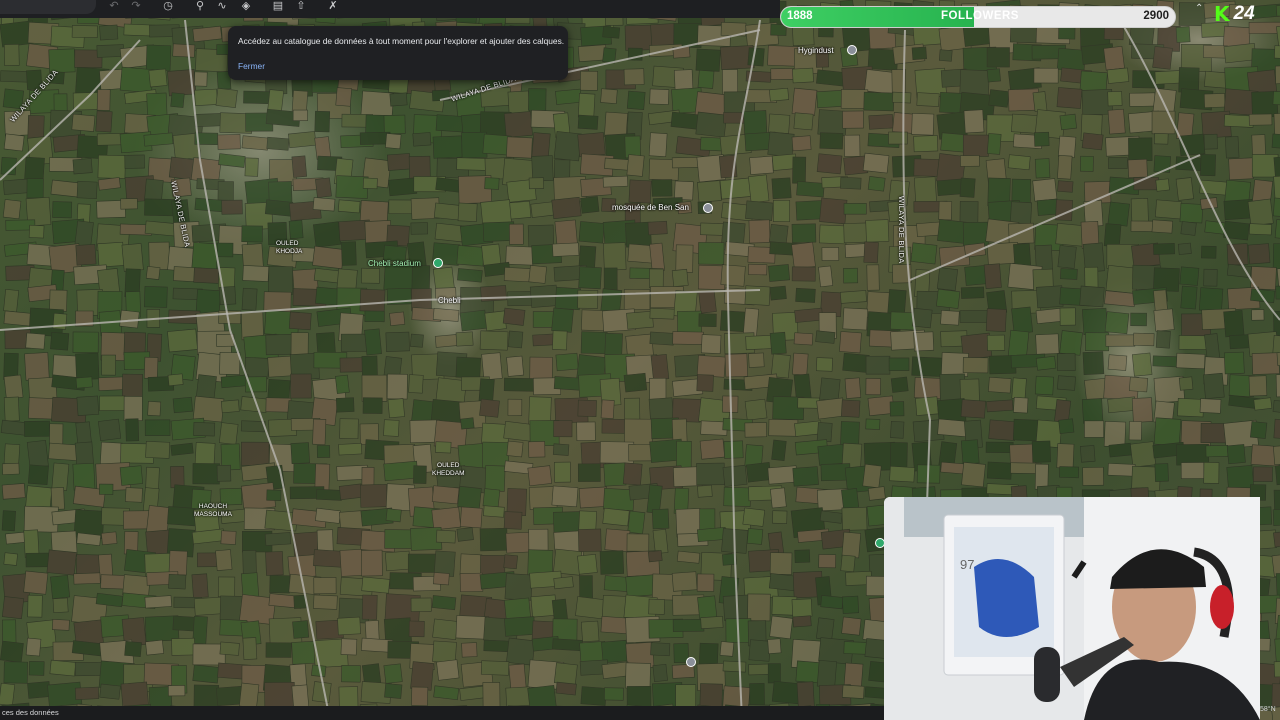 The height and width of the screenshot is (720, 1280). What do you see at coordinates (114, 7) in the screenshot?
I see `undo-icon: ↶` at bounding box center [114, 7].